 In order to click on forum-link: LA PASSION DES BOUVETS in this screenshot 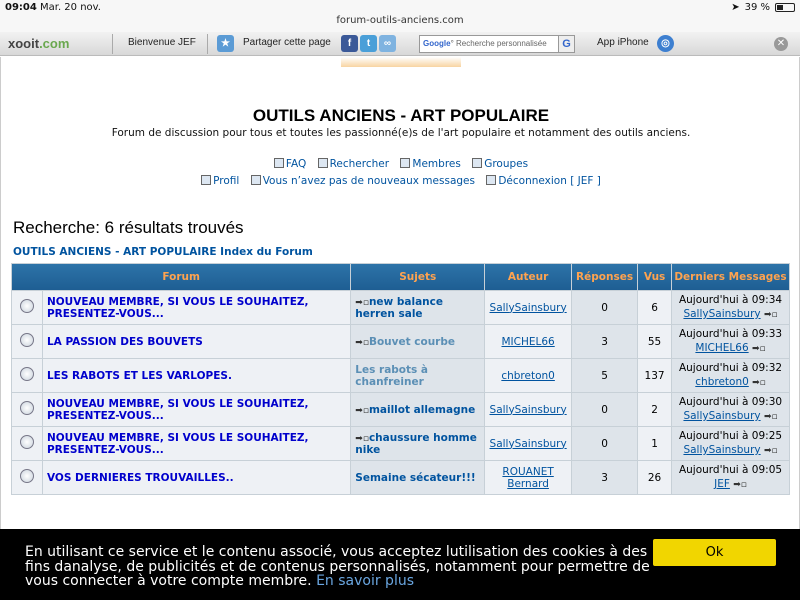, I will do `click(125, 342)`.